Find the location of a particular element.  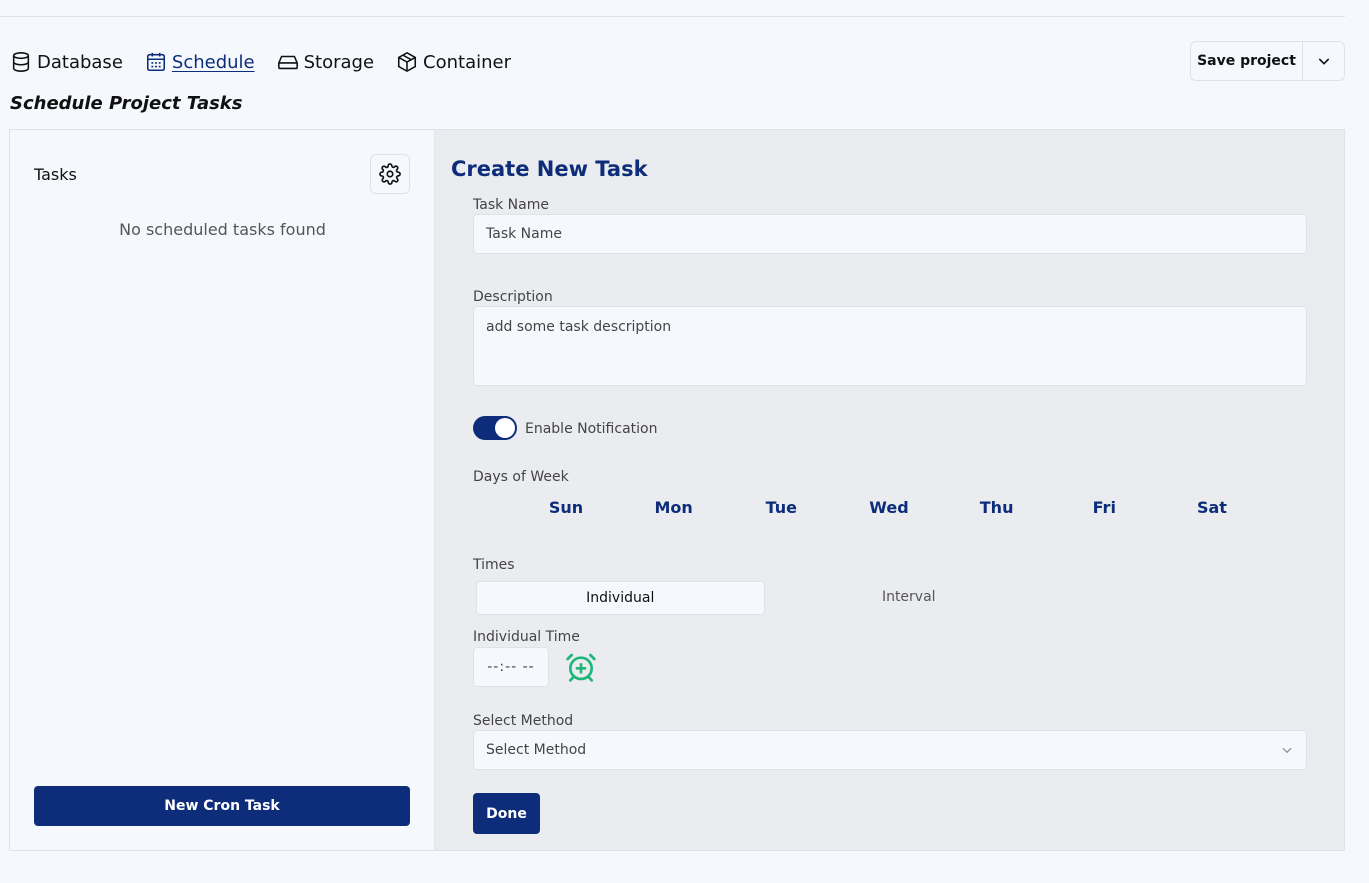

top-divider is located at coordinates (672, 16).